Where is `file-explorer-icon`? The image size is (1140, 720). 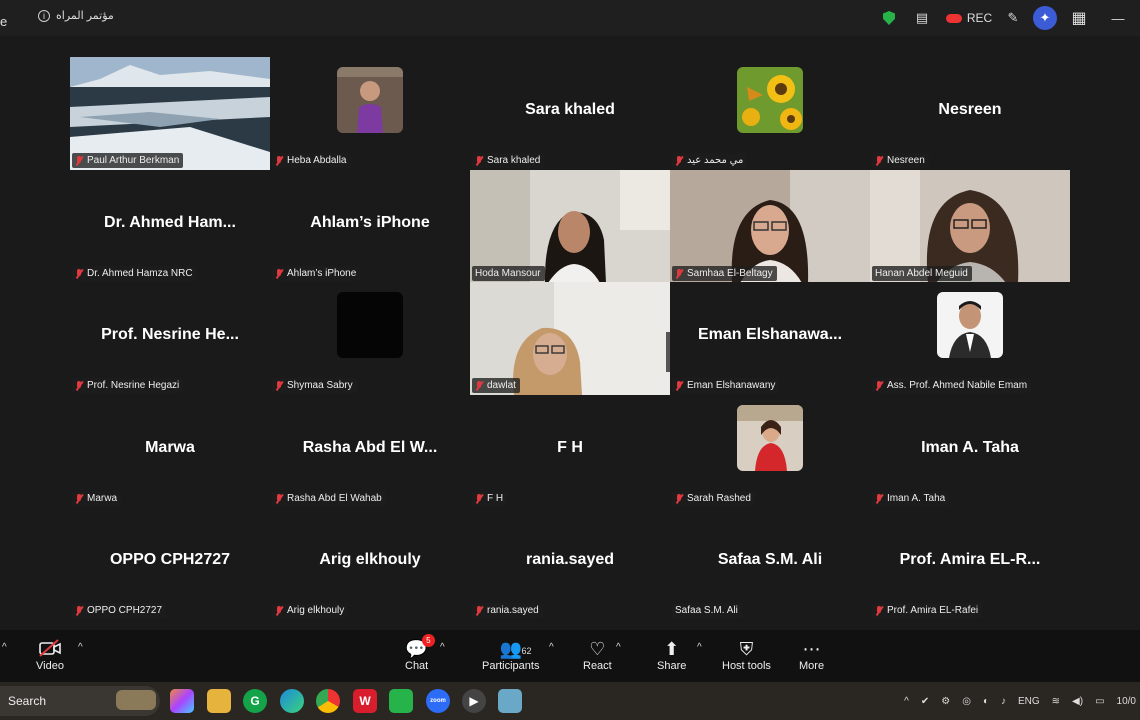 file-explorer-icon is located at coordinates (219, 701).